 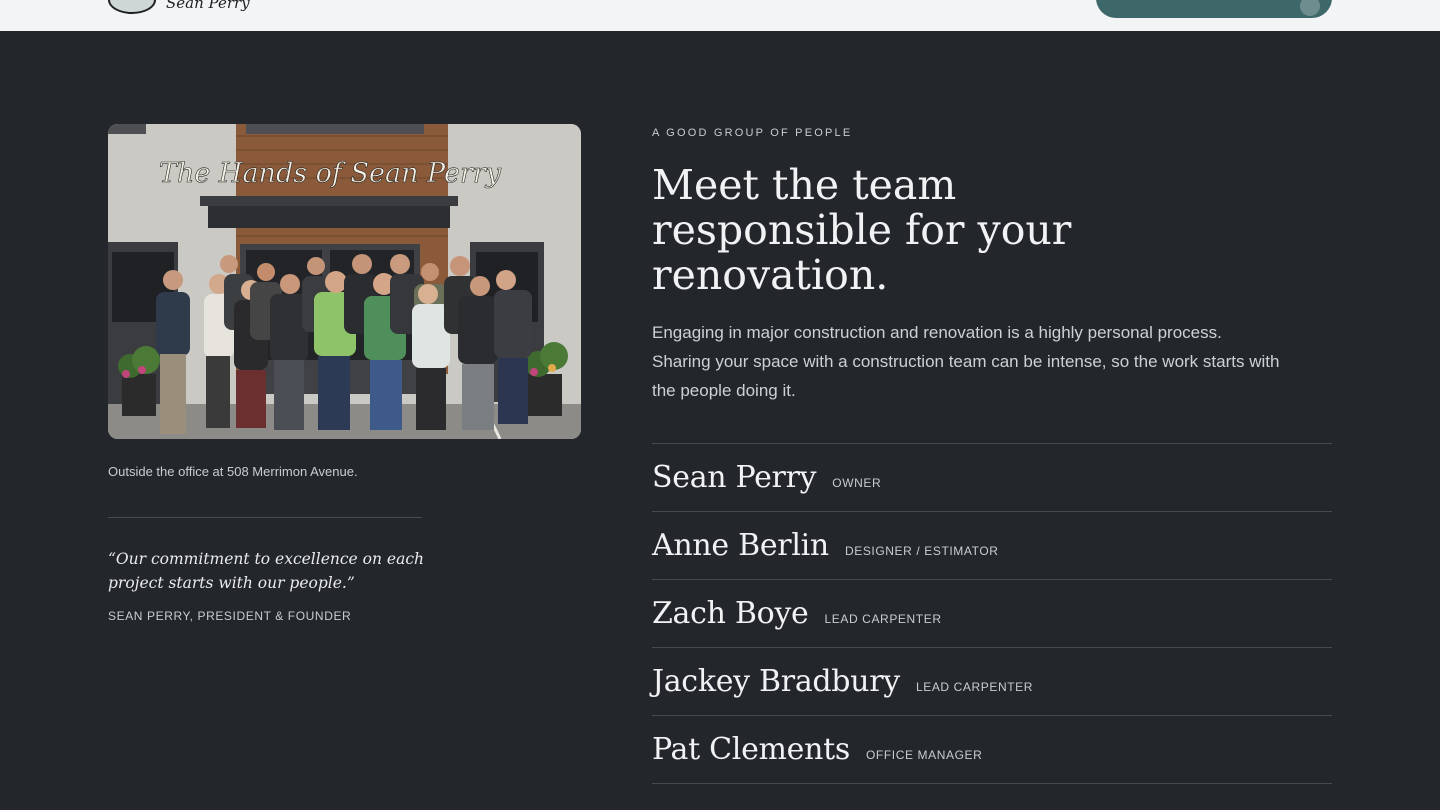 I want to click on header-cta-button, so click(x=1214, y=9).